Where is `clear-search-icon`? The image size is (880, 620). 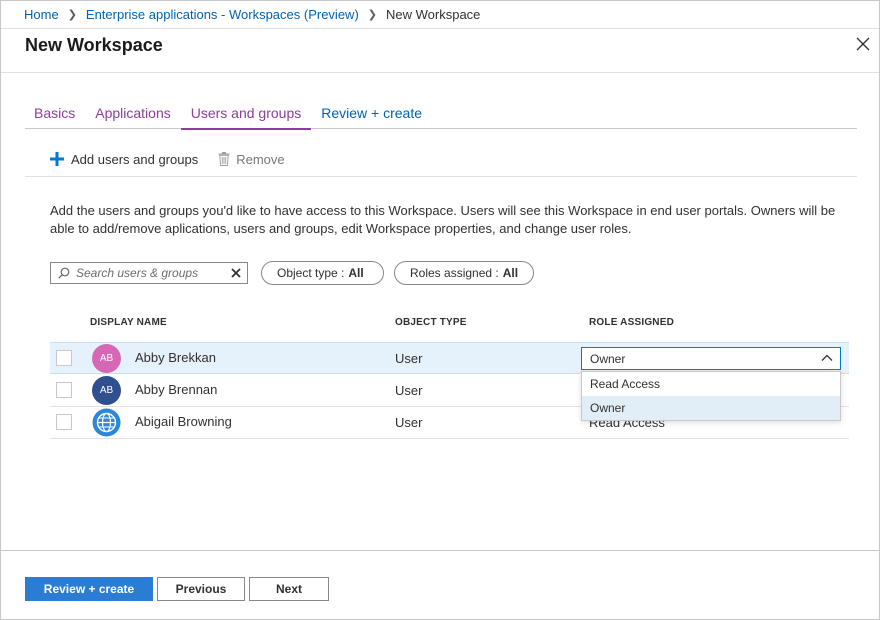
clear-search-icon is located at coordinates (236, 273).